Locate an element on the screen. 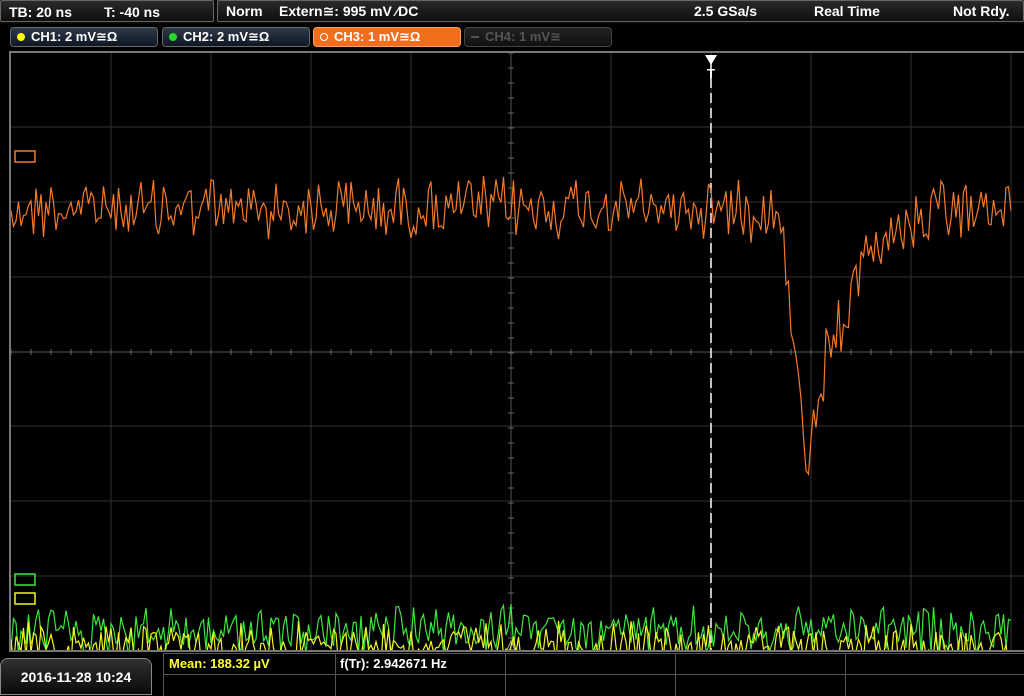 The image size is (1024, 696). measurement-panel: Mean: 188.32 µV f(Tr): 2.942671 Hz is located at coordinates (593, 674).